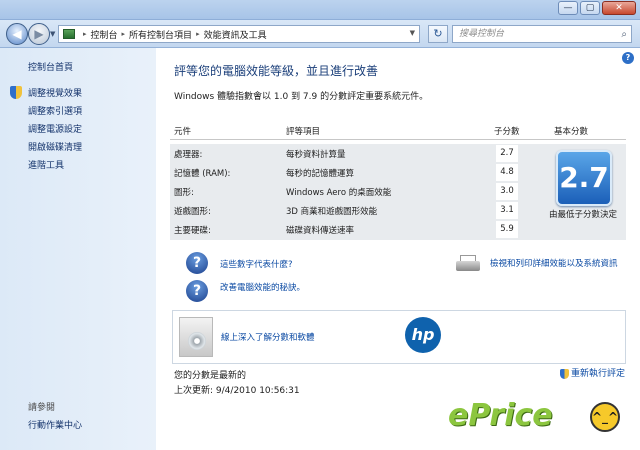 This screenshot has height=450, width=640. What do you see at coordinates (55, 128) in the screenshot?
I see `sidebar-item-power: 調整電源設定` at bounding box center [55, 128].